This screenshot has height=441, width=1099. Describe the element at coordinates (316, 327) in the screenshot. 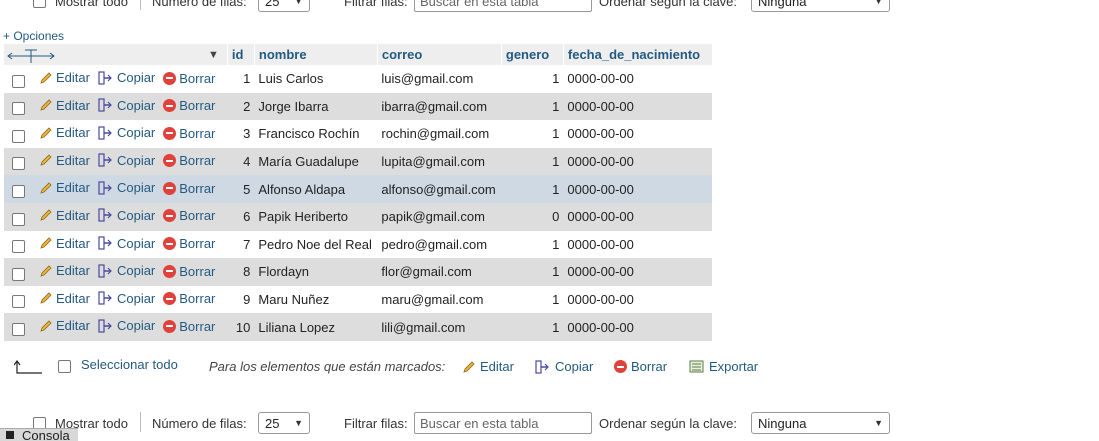

I see `cell-nombre: Liliana Lopez` at that location.